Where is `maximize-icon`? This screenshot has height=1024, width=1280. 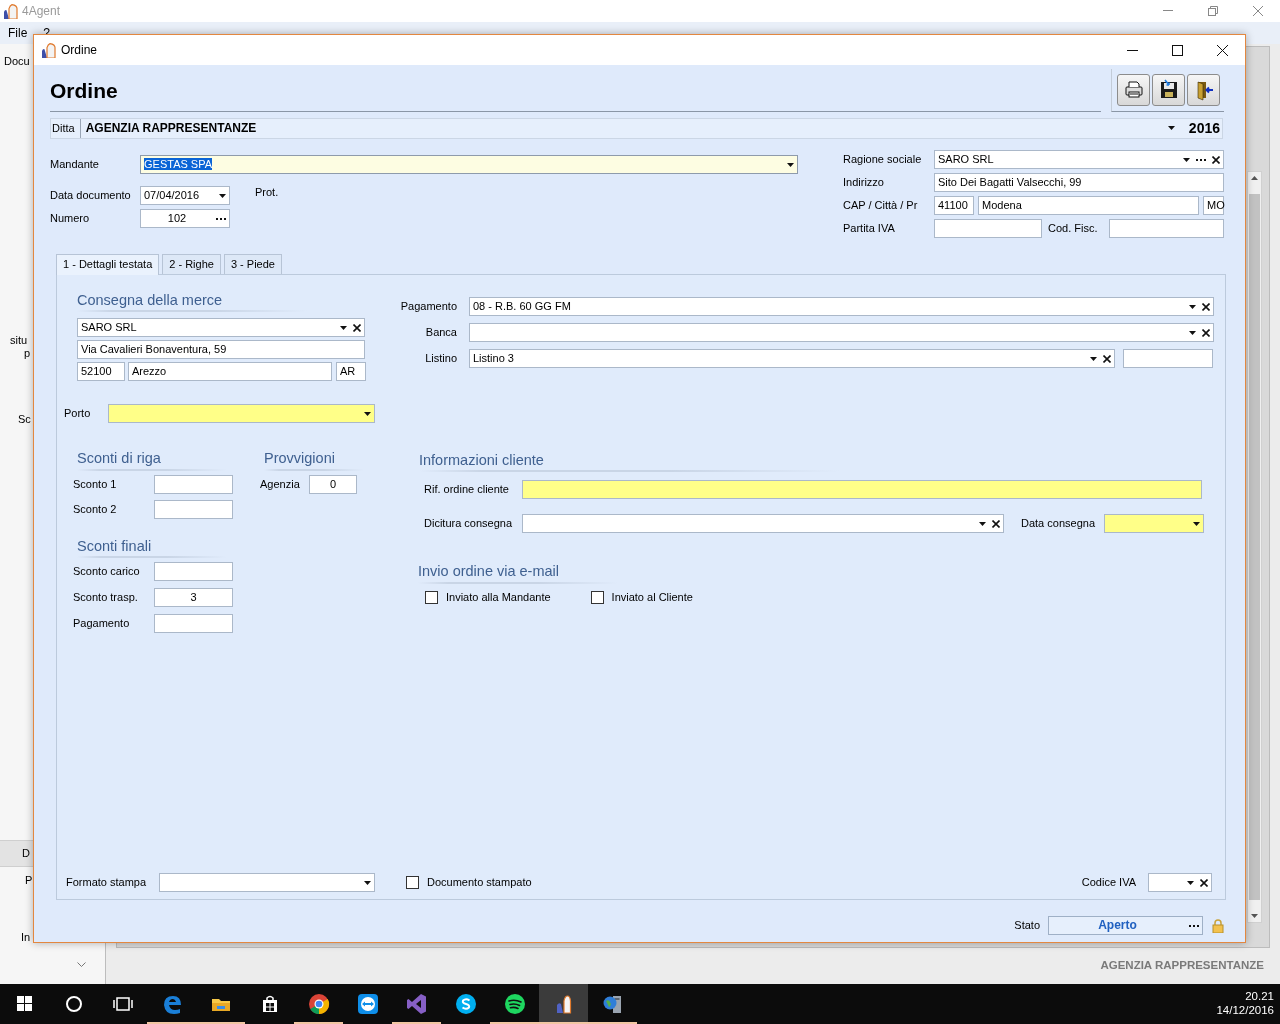 maximize-icon is located at coordinates (1177, 50).